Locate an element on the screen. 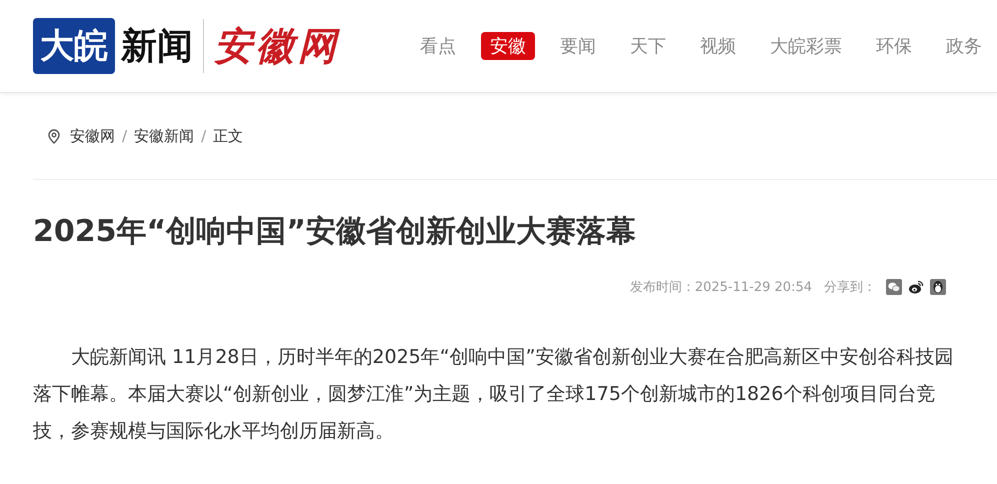 Image resolution: width=997 pixels, height=484 pixels. weibo-share-icon is located at coordinates (916, 287).